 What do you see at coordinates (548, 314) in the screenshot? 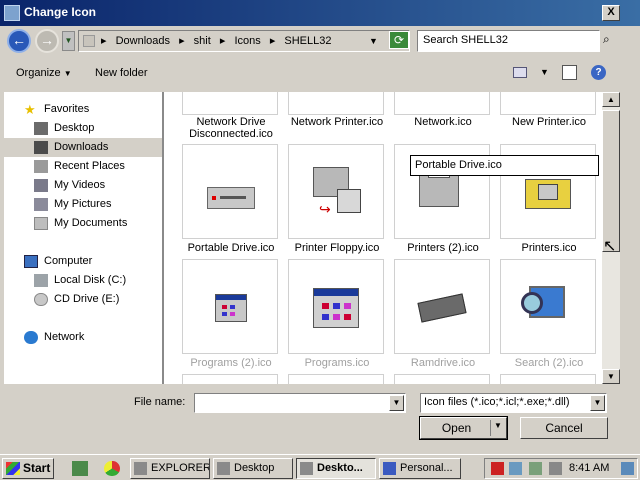
I see `file-search-2: Search (2).ico` at bounding box center [548, 314].